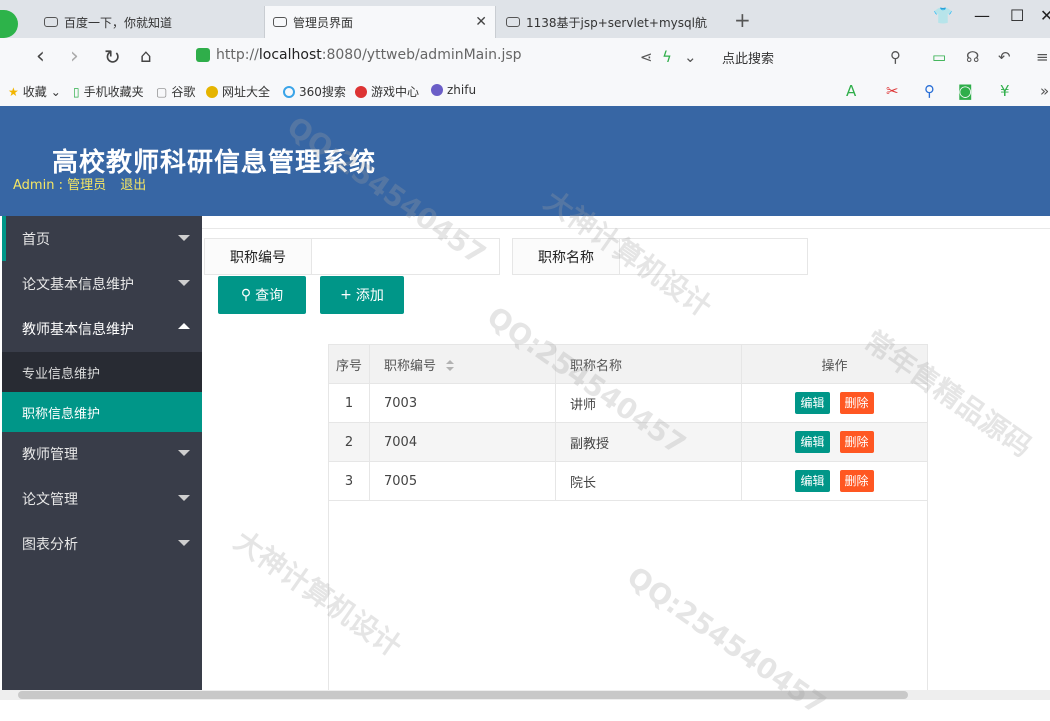 Image resolution: width=1050 pixels, height=721 pixels. I want to click on user-prefix: Admin :, so click(40, 185).